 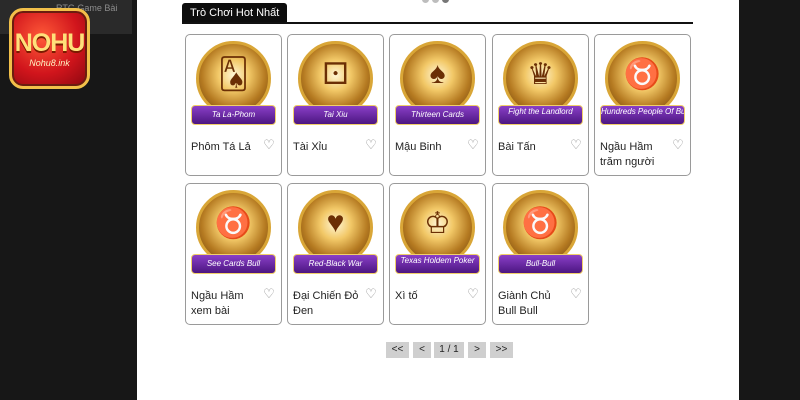 I want to click on pagination-first-button: <<, so click(x=397, y=350).